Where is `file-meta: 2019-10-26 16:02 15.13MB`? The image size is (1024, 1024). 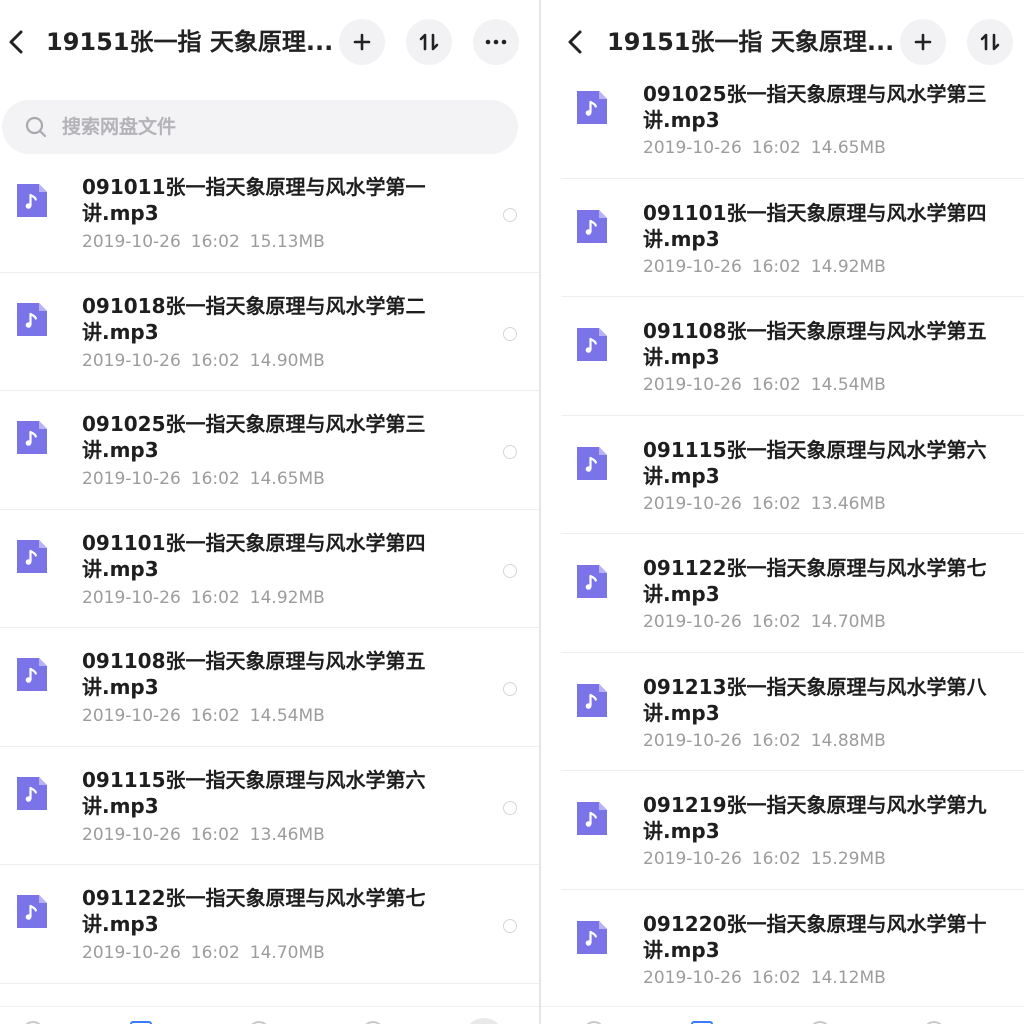
file-meta: 2019-10-26 16:02 15.13MB is located at coordinates (203, 242).